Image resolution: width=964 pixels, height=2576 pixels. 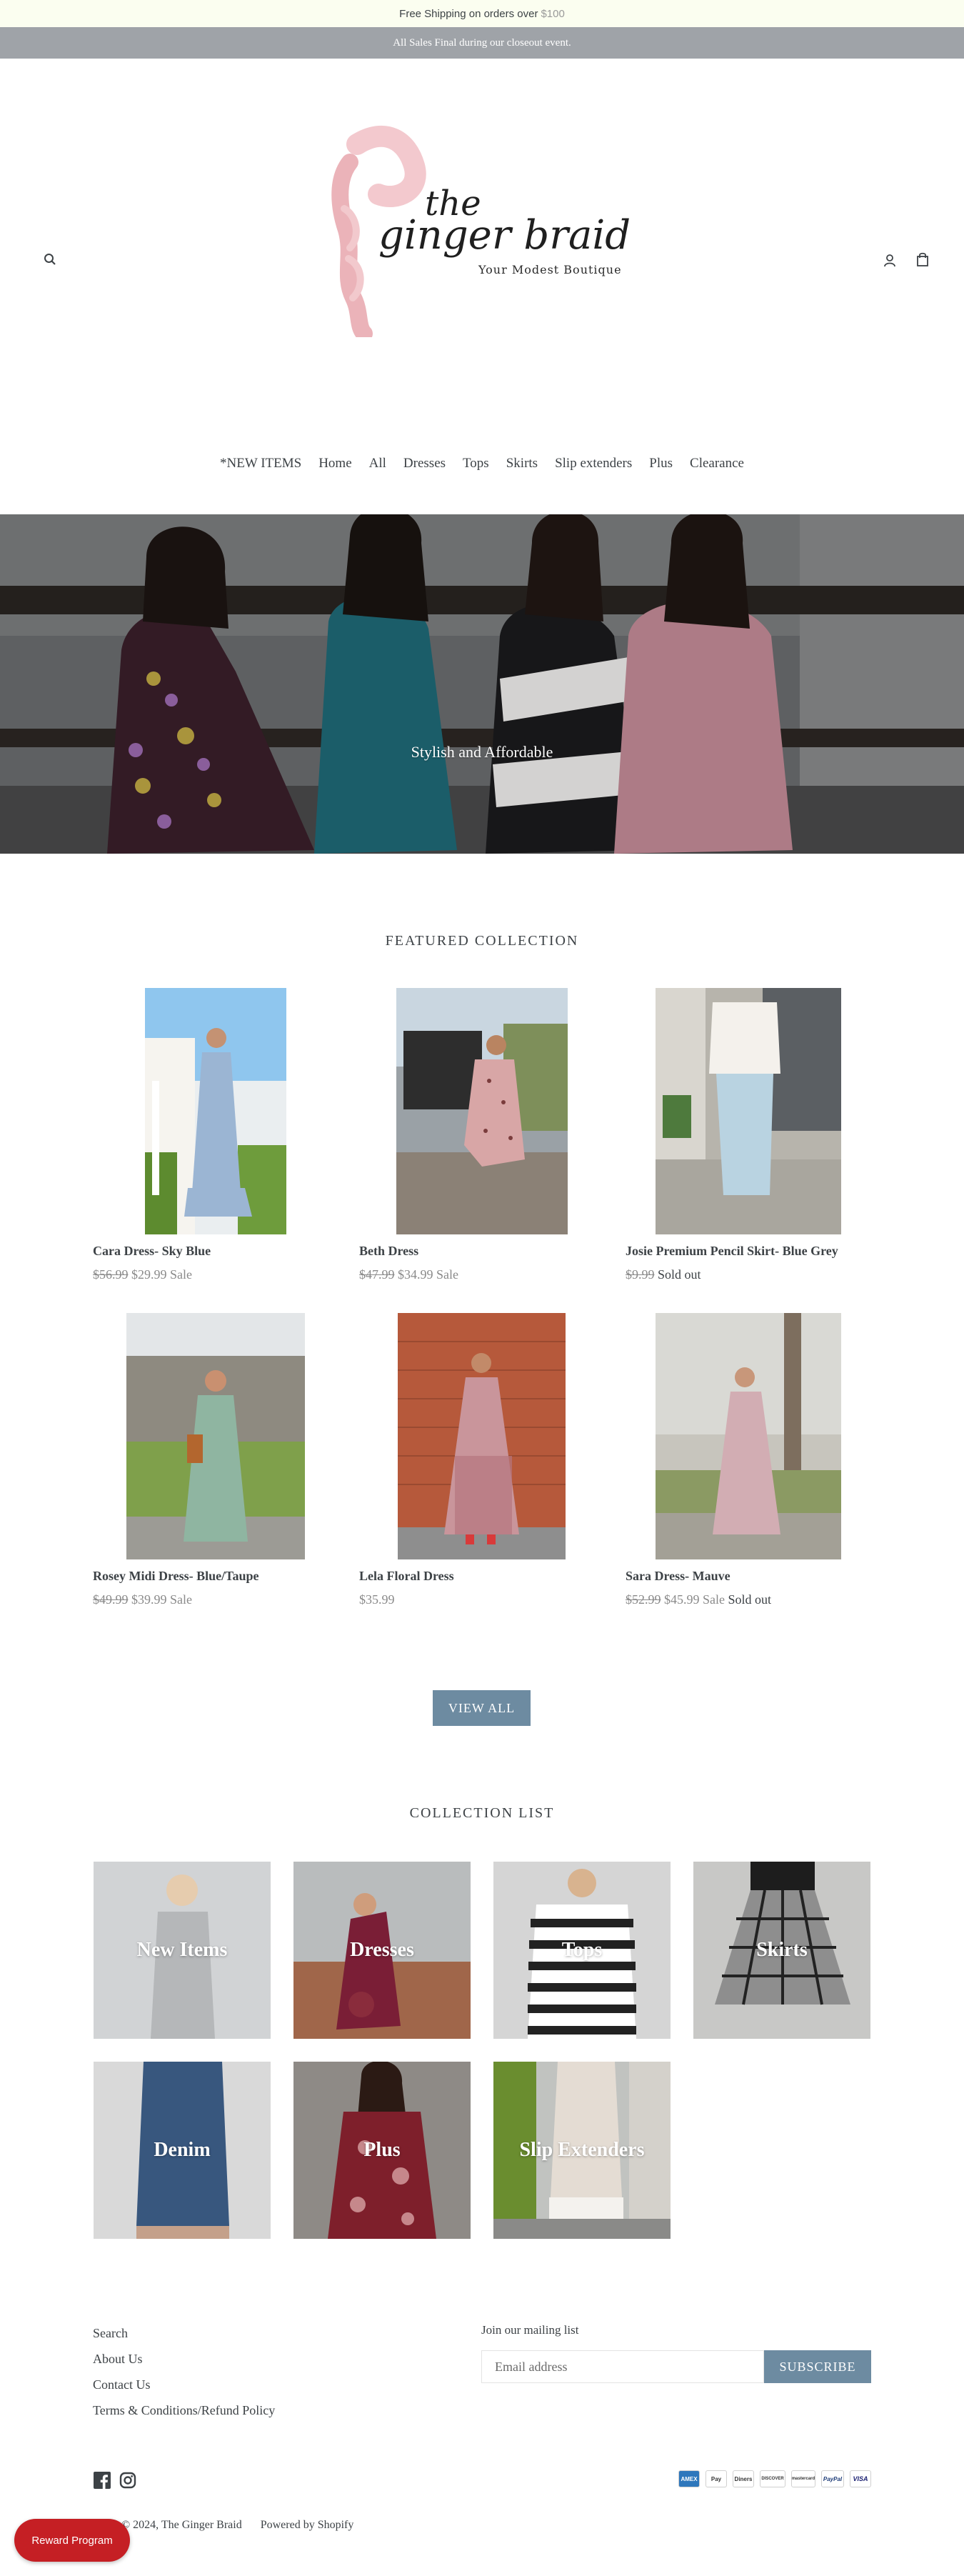 What do you see at coordinates (550, 269) in the screenshot?
I see `logo-tagline: Your Modest Boutique` at bounding box center [550, 269].